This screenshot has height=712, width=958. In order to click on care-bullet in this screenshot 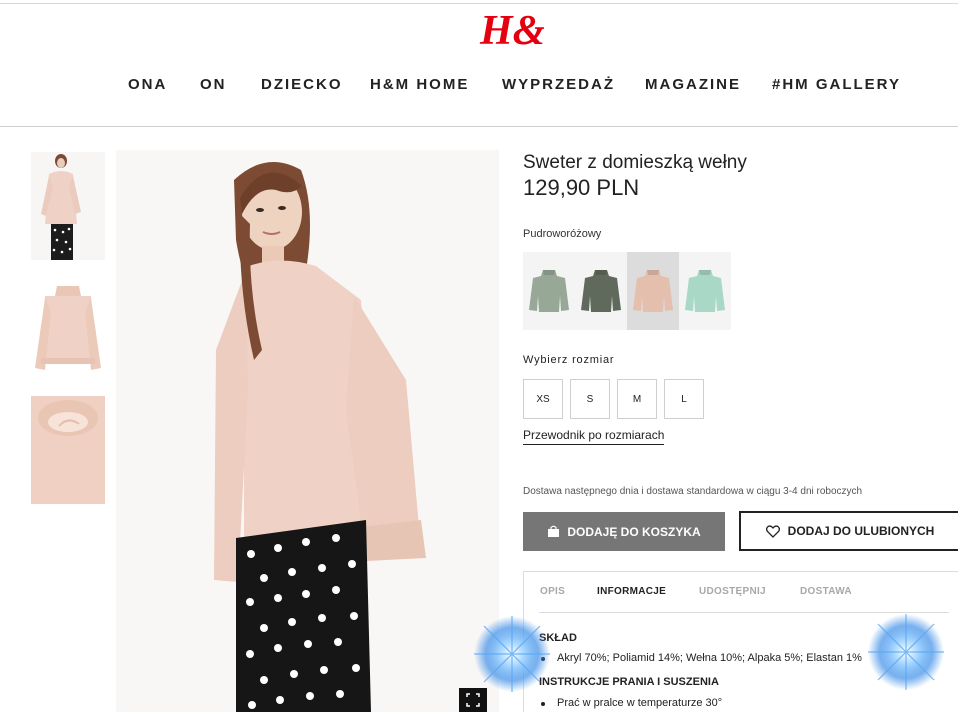, I will do `click(543, 704)`.